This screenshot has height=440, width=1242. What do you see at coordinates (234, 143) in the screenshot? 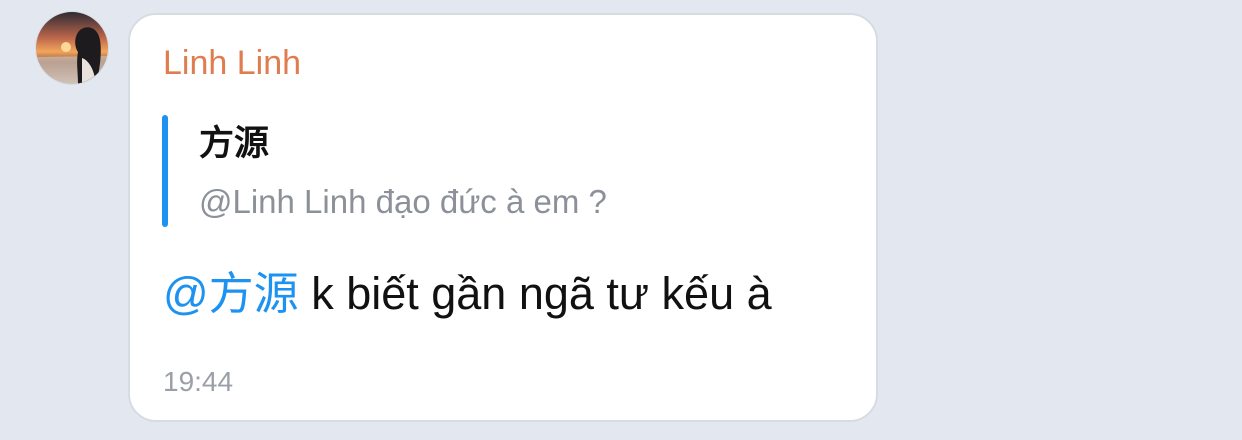
I see `reply-author: 方源` at bounding box center [234, 143].